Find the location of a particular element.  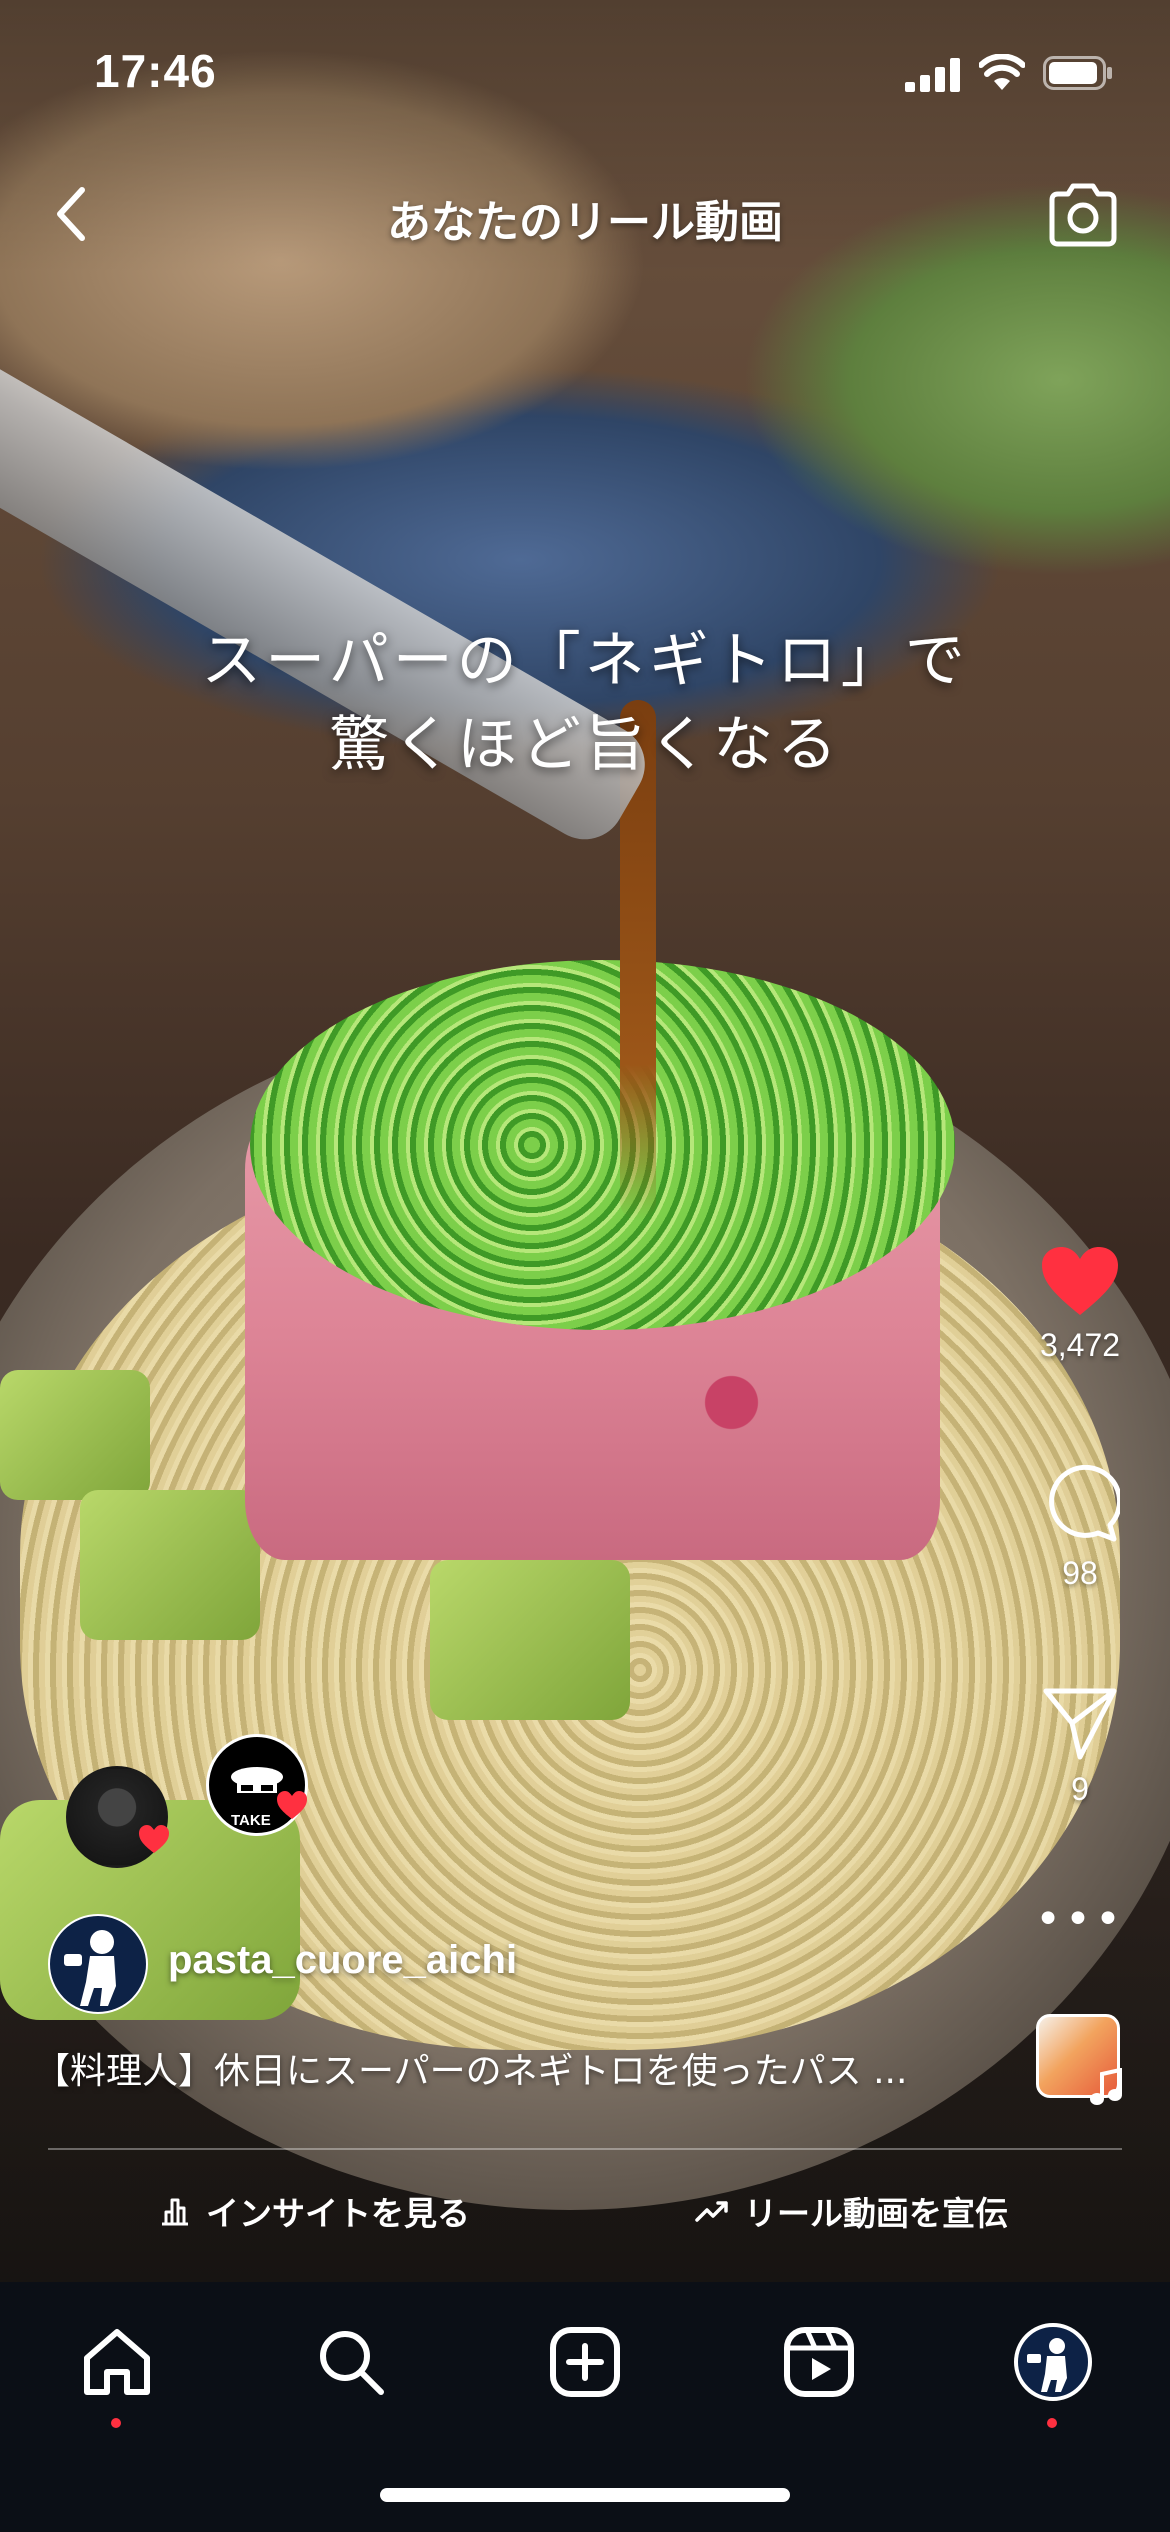

comment-button: 98 is located at coordinates (1080, 1528).